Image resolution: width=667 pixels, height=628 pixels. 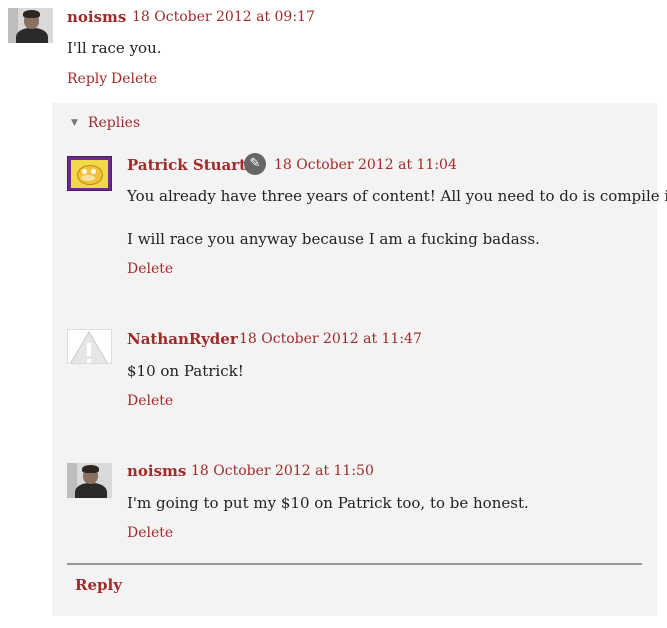 What do you see at coordinates (365, 165) in the screenshot?
I see `comment-timestamp: 18 October 2012 at 11:04` at bounding box center [365, 165].